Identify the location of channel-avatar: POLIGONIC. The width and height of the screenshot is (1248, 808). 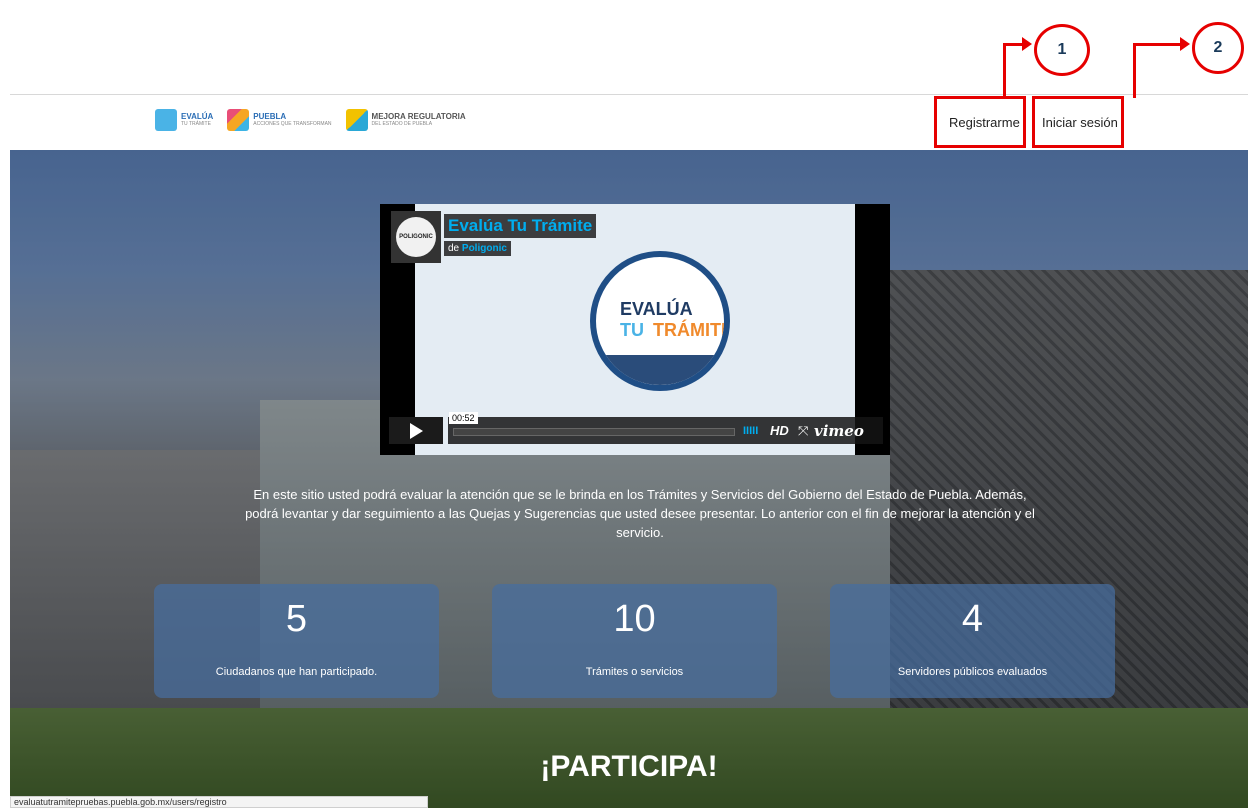
(416, 237).